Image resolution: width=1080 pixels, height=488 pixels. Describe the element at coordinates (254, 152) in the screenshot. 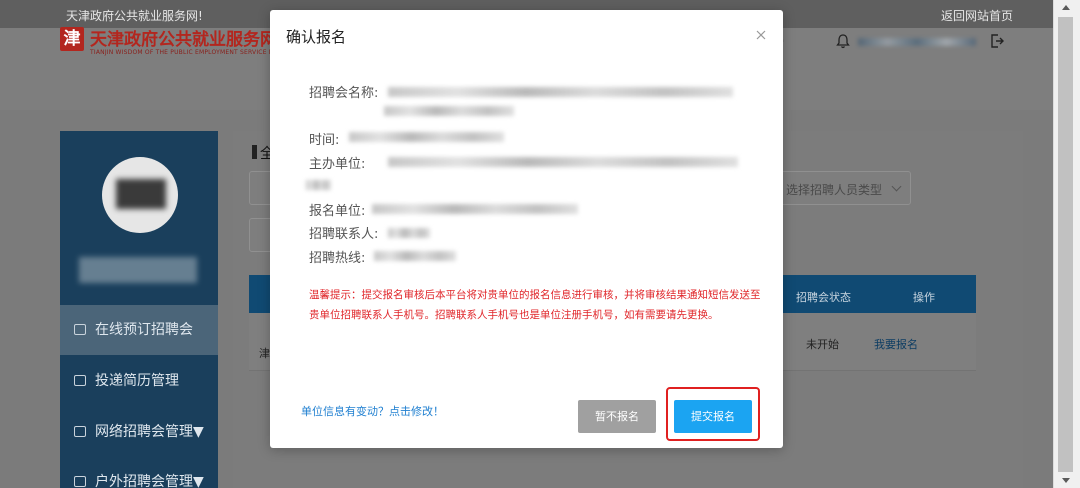

I see `title-marker` at that location.